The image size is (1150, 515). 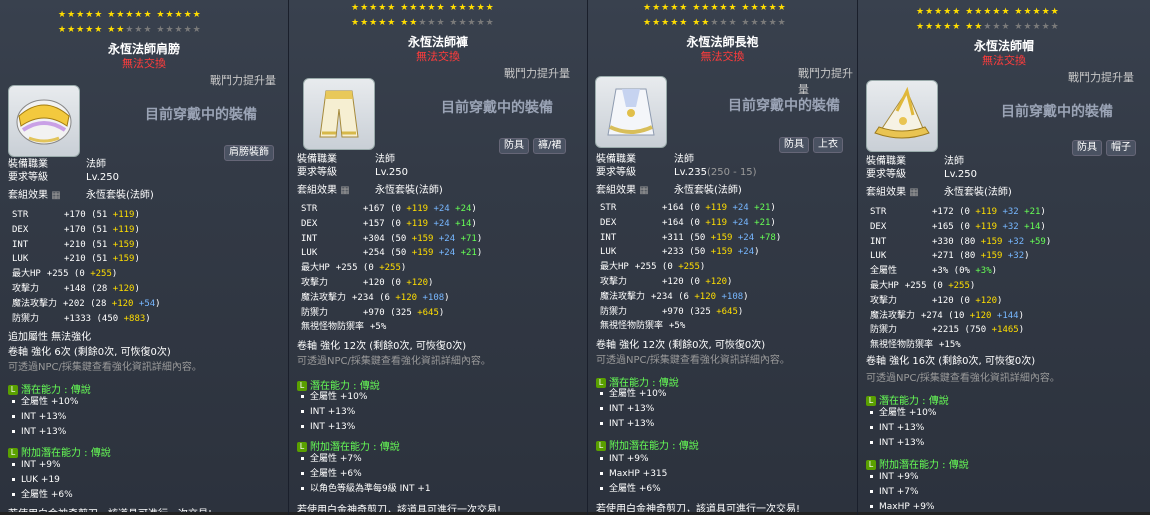 I want to click on stat-line: DEX +170 (51 +119), so click(x=76, y=229).